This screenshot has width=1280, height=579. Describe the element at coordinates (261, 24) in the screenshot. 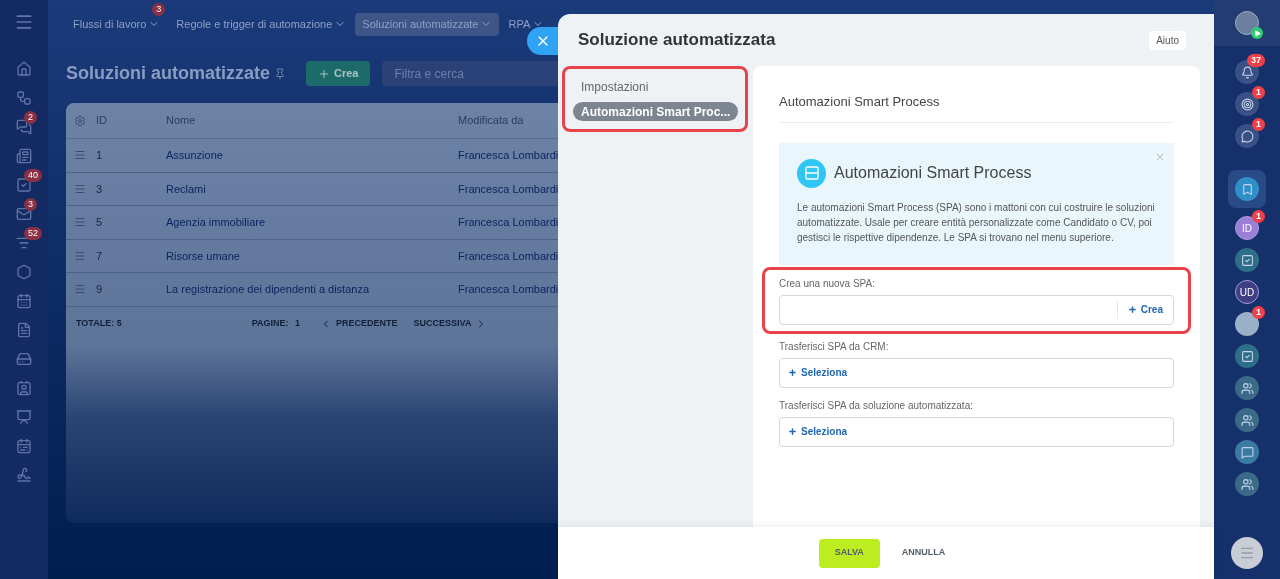

I see `nav-tab: Regole e trigger di automazione` at that location.